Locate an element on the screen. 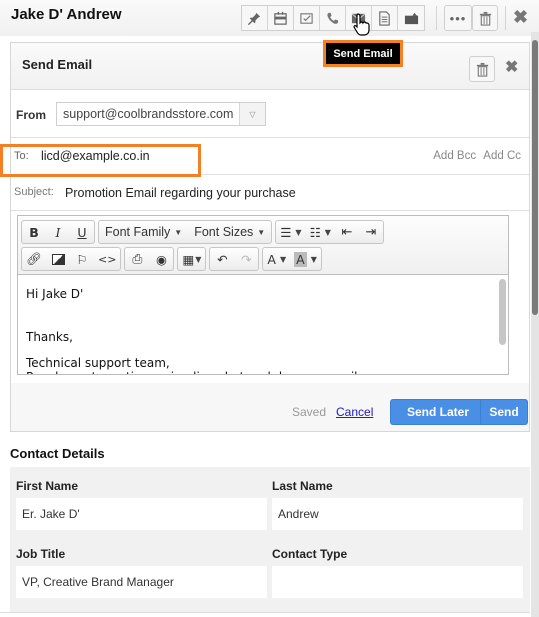 Image resolution: width=539 pixels, height=617 pixels. font-group: Font Family ▼ Font Sizes ▼ is located at coordinates (185, 232).